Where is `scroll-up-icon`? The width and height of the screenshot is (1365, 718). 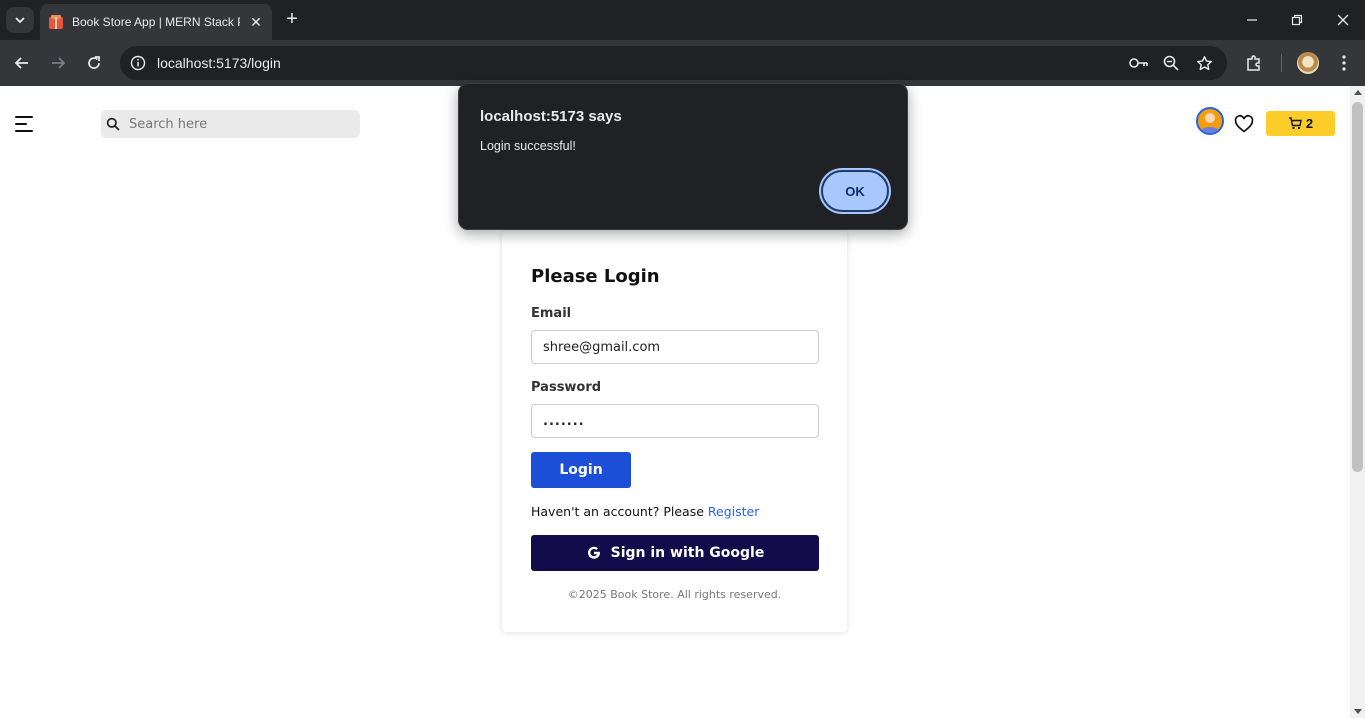 scroll-up-icon is located at coordinates (1358, 92).